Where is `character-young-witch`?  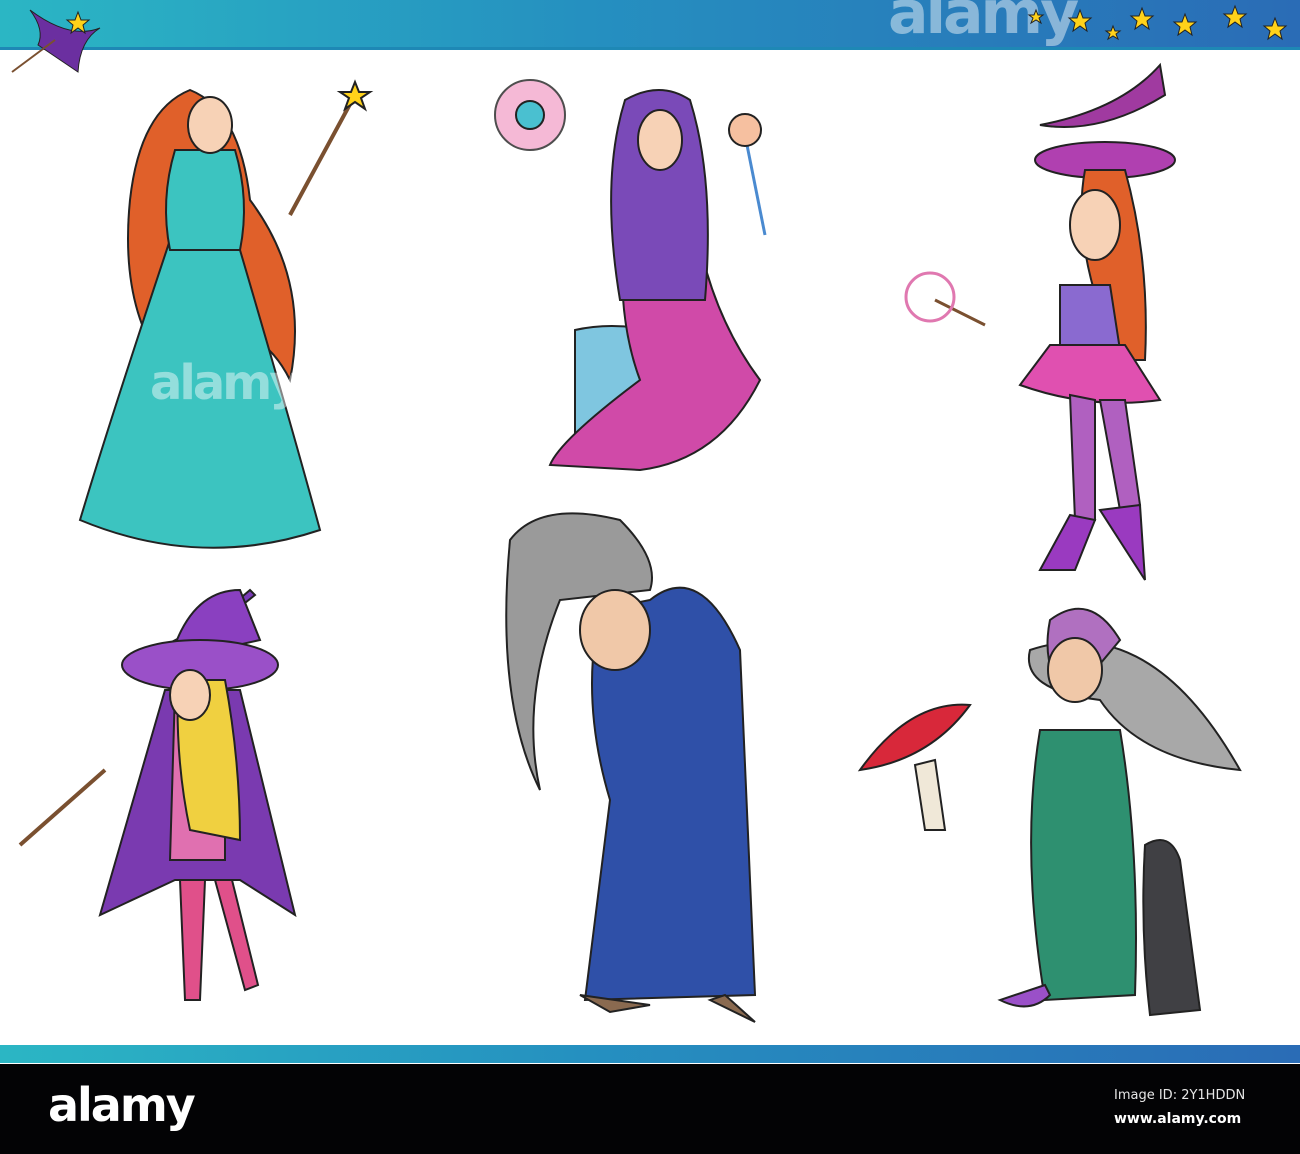 character-young-witch is located at coordinates (1040, 321).